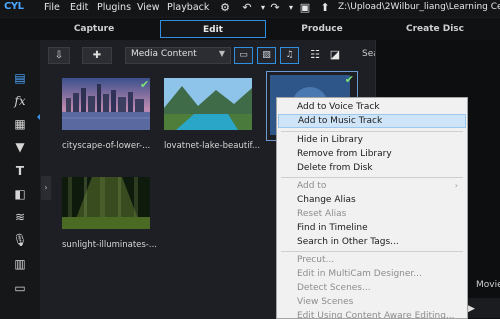  Describe the element at coordinates (52, 7) in the screenshot. I see `menu-file: File` at that location.